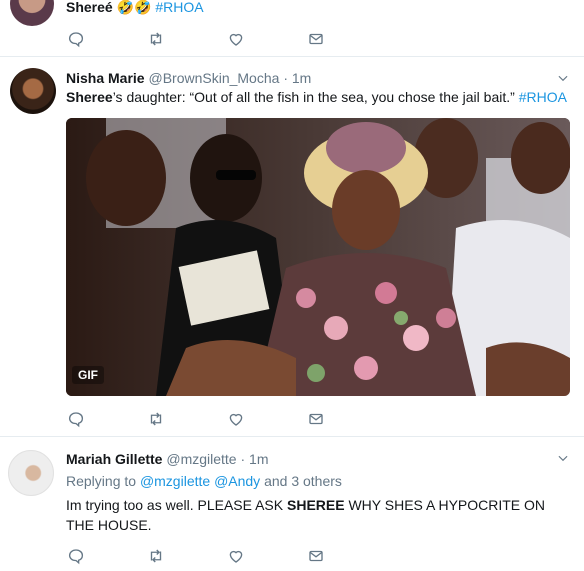 This screenshot has height=571, width=584. Describe the element at coordinates (292, 28) in the screenshot. I see `tweet-sheree: Shereé 🤣🤣 #RHOA` at that location.